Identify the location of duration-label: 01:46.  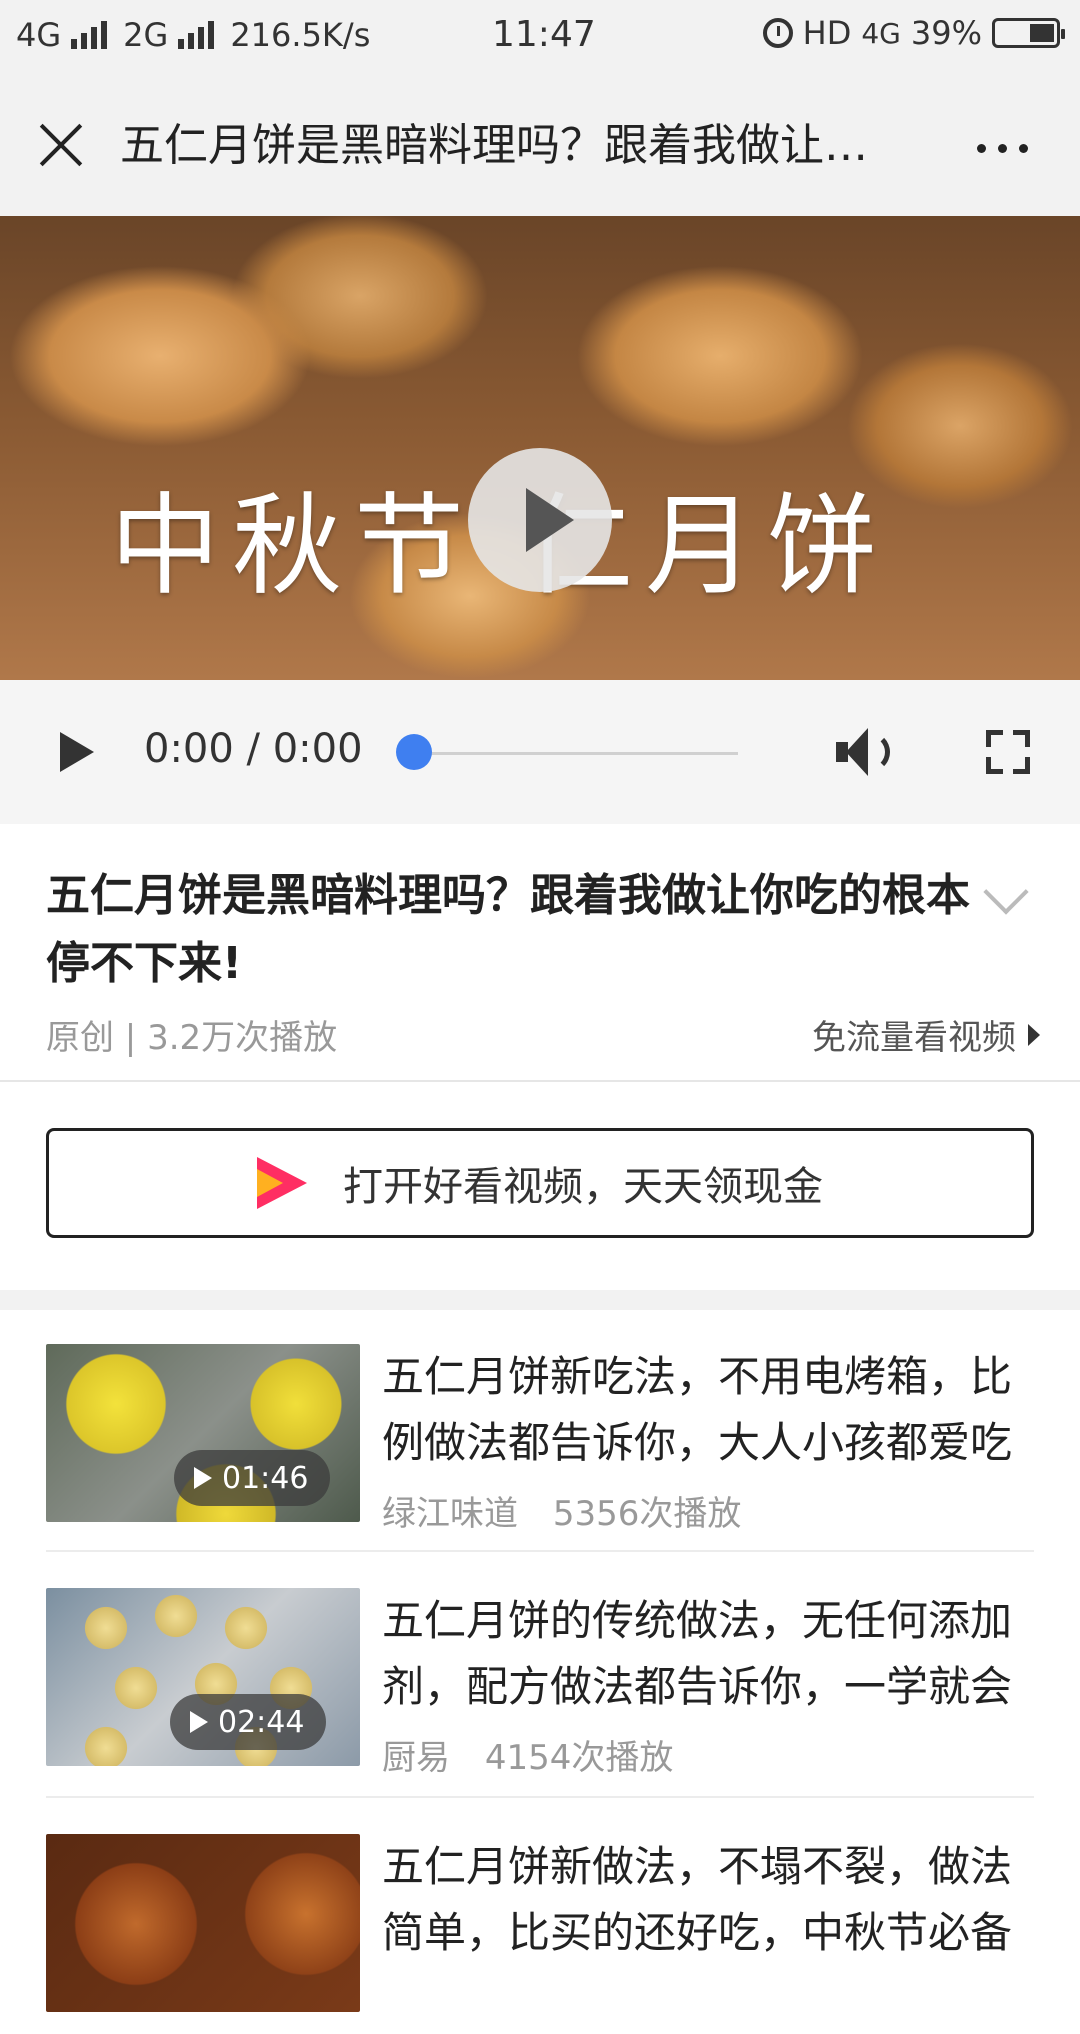
(265, 1478).